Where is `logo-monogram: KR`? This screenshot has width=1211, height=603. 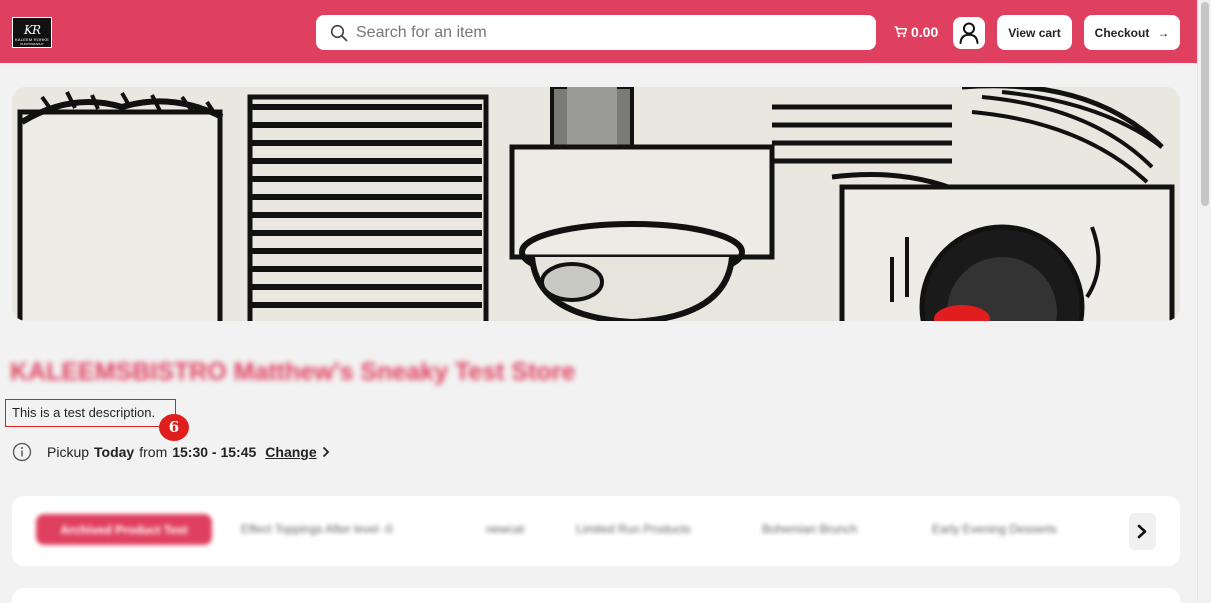
logo-monogram: KR is located at coordinates (32, 30).